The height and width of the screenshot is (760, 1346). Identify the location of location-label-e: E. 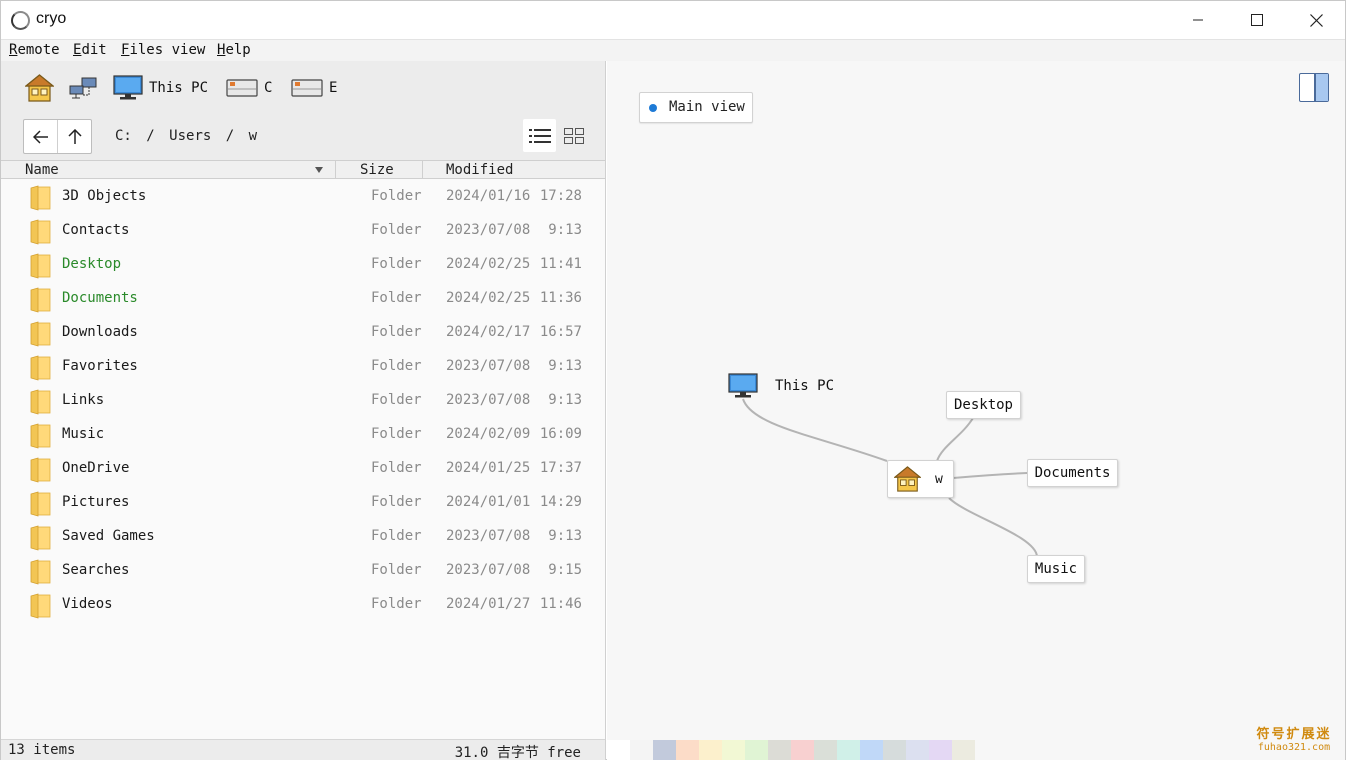
(333, 88).